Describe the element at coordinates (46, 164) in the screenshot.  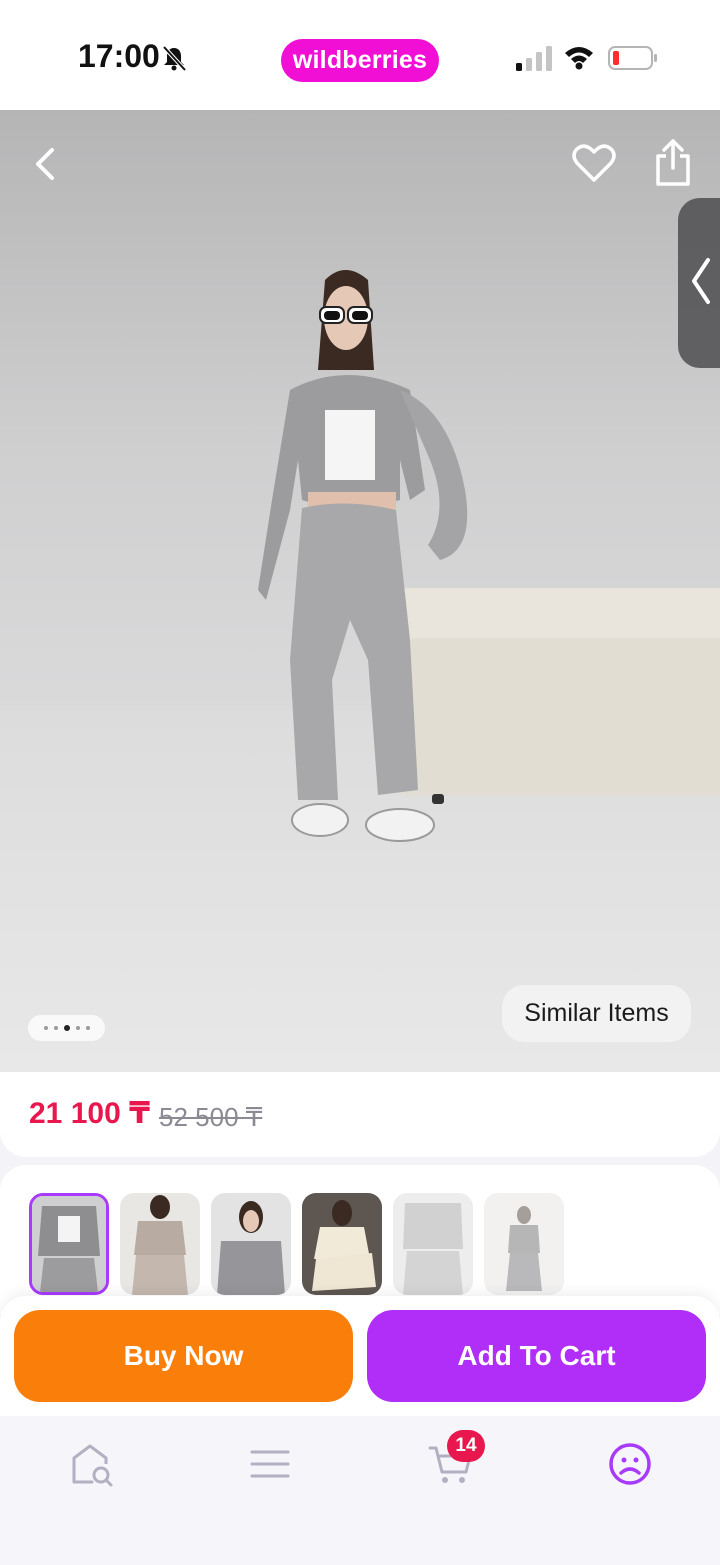
I see `back-icon` at that location.